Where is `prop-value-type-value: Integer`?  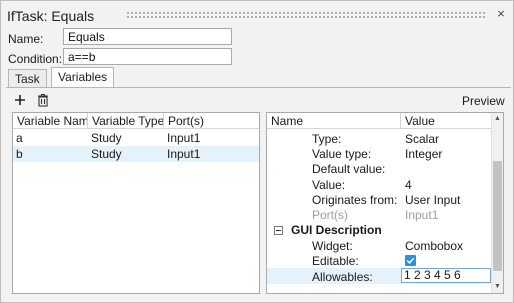
prop-value-type-value: Integer is located at coordinates (423, 154).